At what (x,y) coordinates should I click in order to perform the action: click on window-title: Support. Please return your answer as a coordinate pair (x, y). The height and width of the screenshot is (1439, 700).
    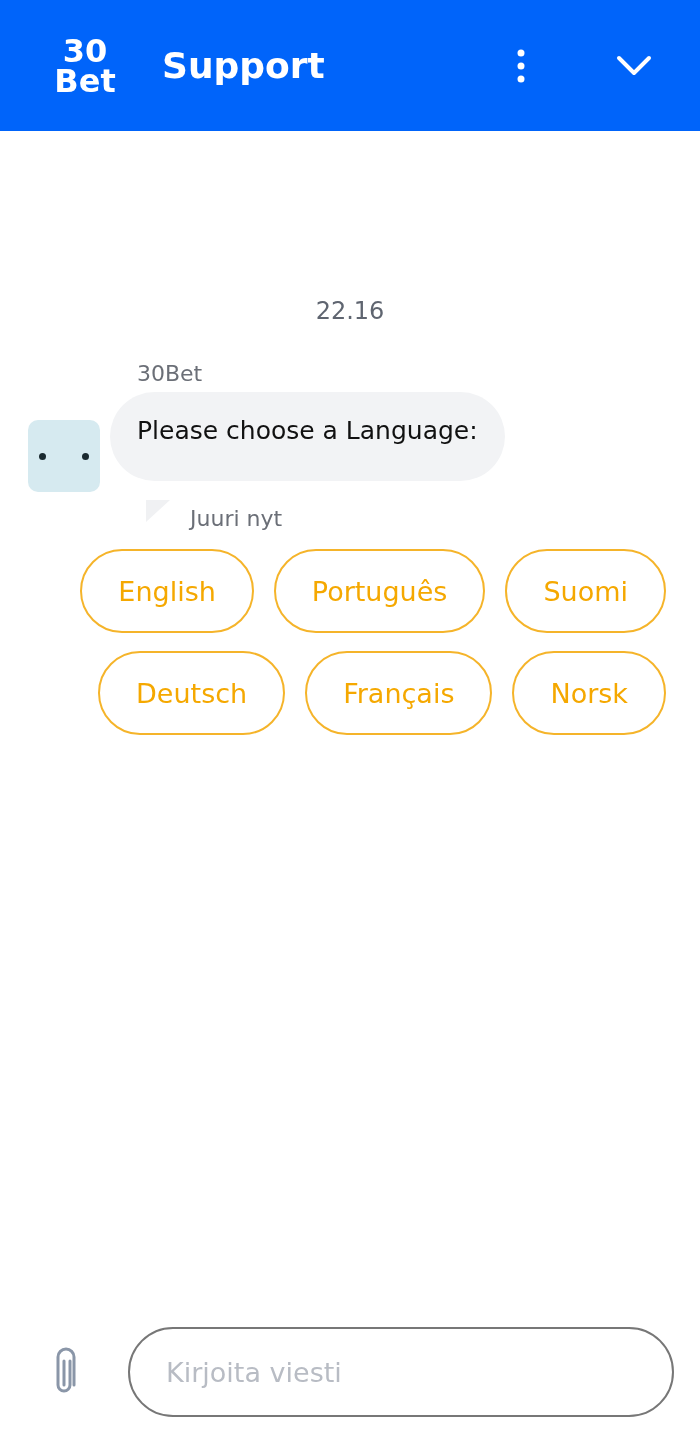
    Looking at the image, I should click on (244, 65).